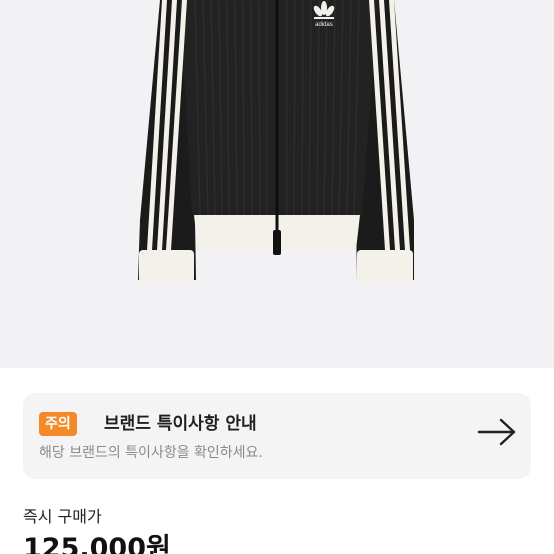 The height and width of the screenshot is (554, 554). Describe the element at coordinates (324, 25) in the screenshot. I see `brand-logo-text: adidas` at that location.